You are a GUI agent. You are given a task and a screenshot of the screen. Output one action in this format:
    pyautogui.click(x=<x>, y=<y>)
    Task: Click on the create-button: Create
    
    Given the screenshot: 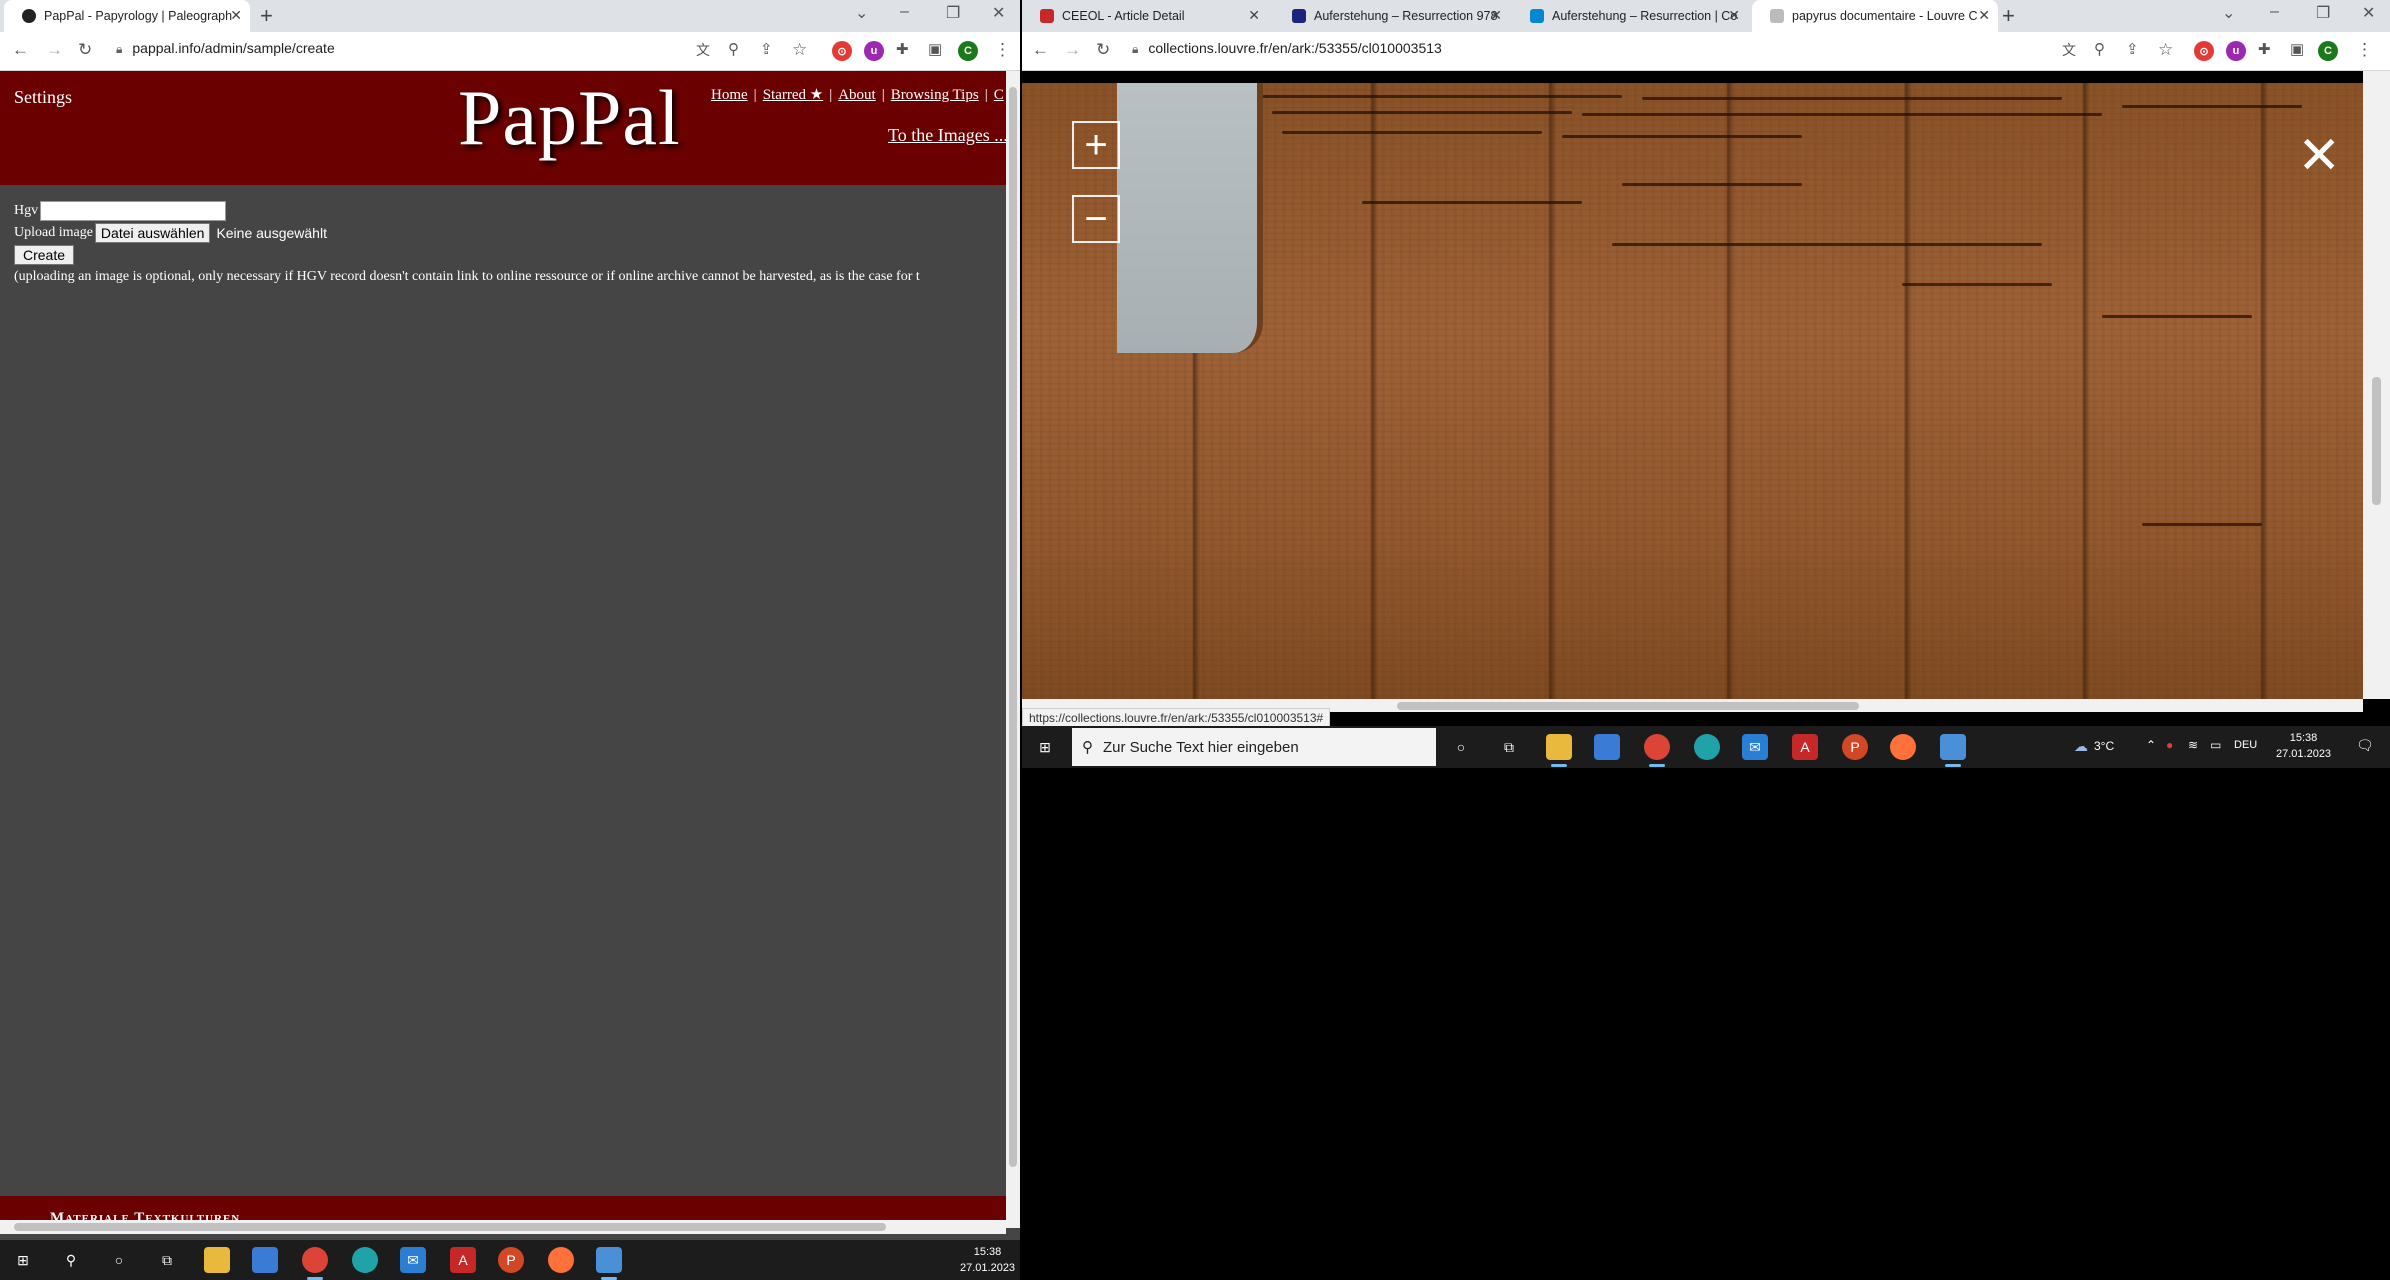 What is the action you would take?
    pyautogui.click(x=44, y=255)
    